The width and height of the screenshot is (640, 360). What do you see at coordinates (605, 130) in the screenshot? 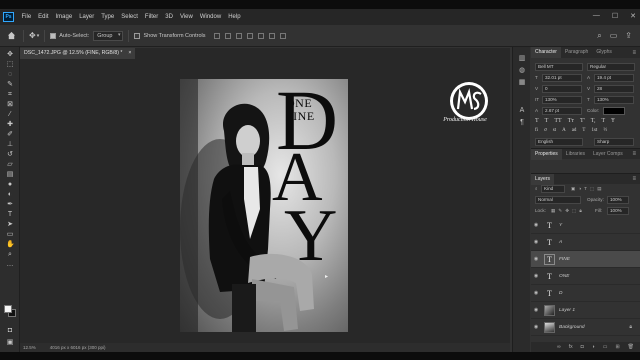
I see `fractions-button: ½` at bounding box center [605, 130].